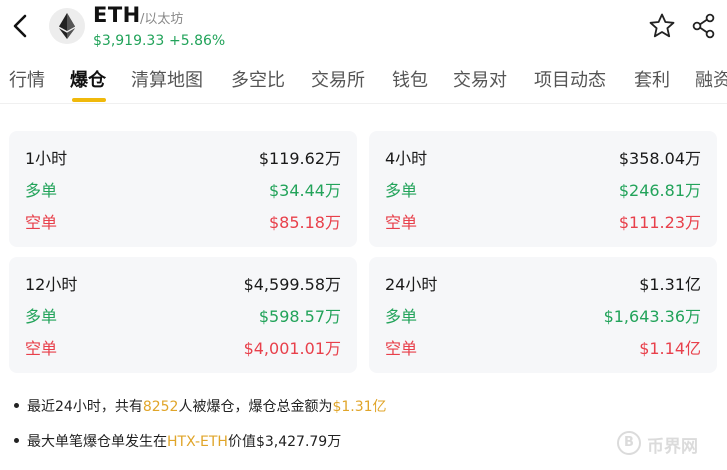  Describe the element at coordinates (570, 79) in the screenshot. I see `tab-project-news: 项目动态` at that location.